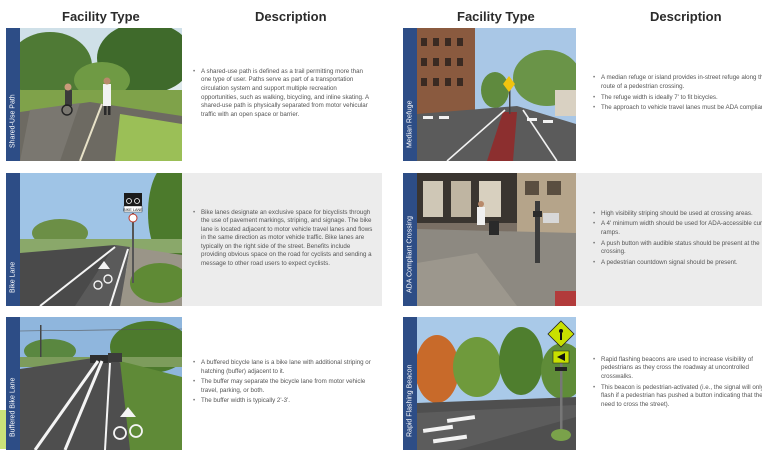  I want to click on description-bullet: The buffer width is typically 2'-3'., so click(283, 401).